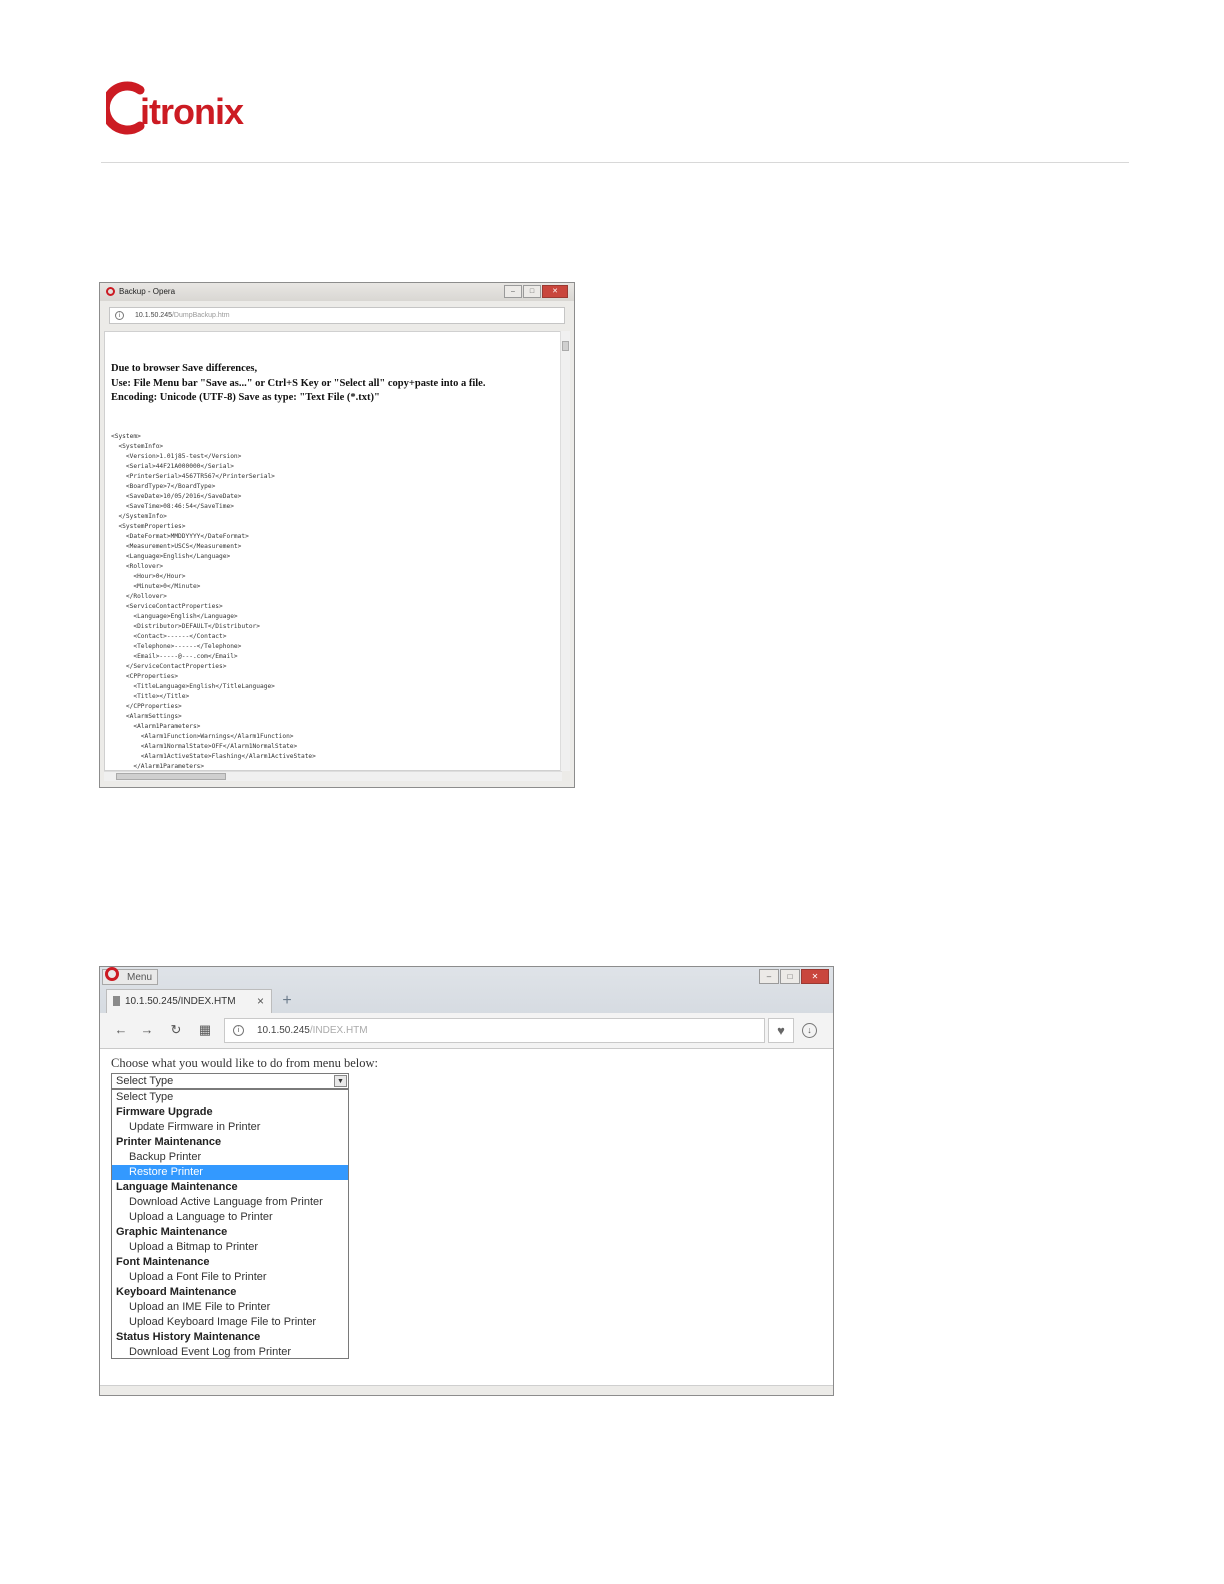 Image resolution: width=1224 pixels, height=1584 pixels. Describe the element at coordinates (565, 551) in the screenshot. I see `vertical-scrollbar` at that location.